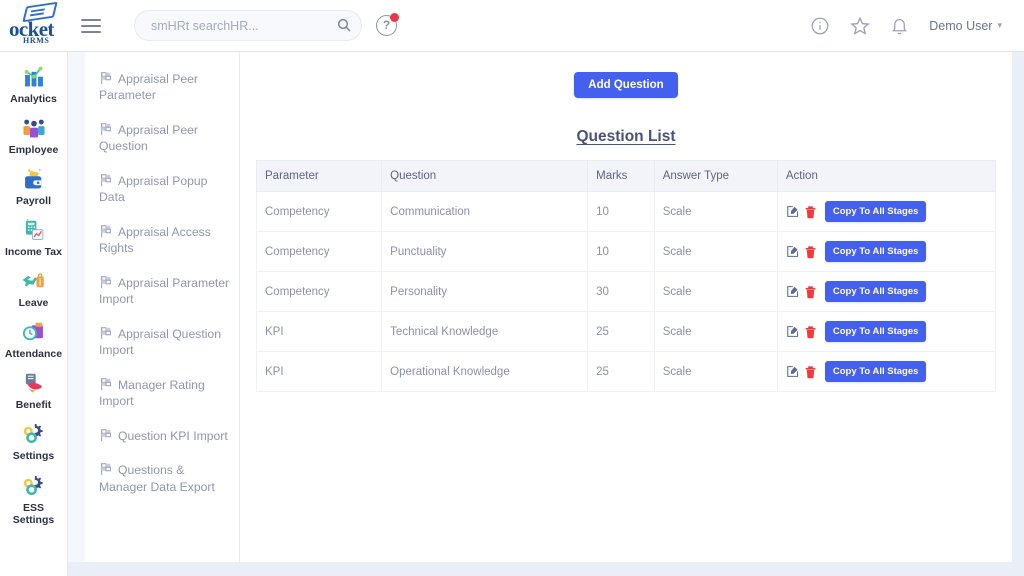  Describe the element at coordinates (344, 25) in the screenshot. I see `search-icon` at that location.